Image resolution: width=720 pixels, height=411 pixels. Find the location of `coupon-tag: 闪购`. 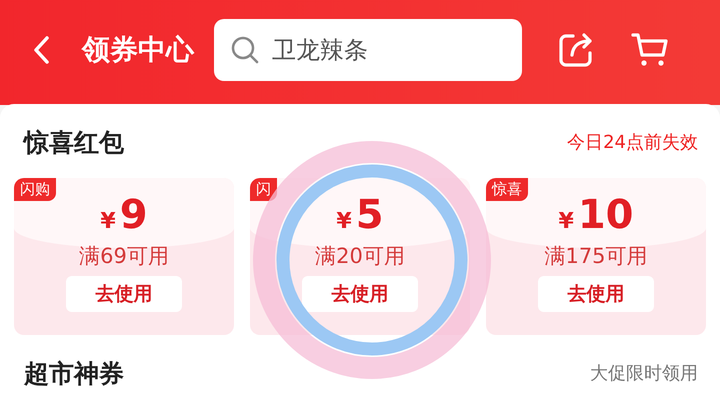

coupon-tag: 闪购 is located at coordinates (35, 189).